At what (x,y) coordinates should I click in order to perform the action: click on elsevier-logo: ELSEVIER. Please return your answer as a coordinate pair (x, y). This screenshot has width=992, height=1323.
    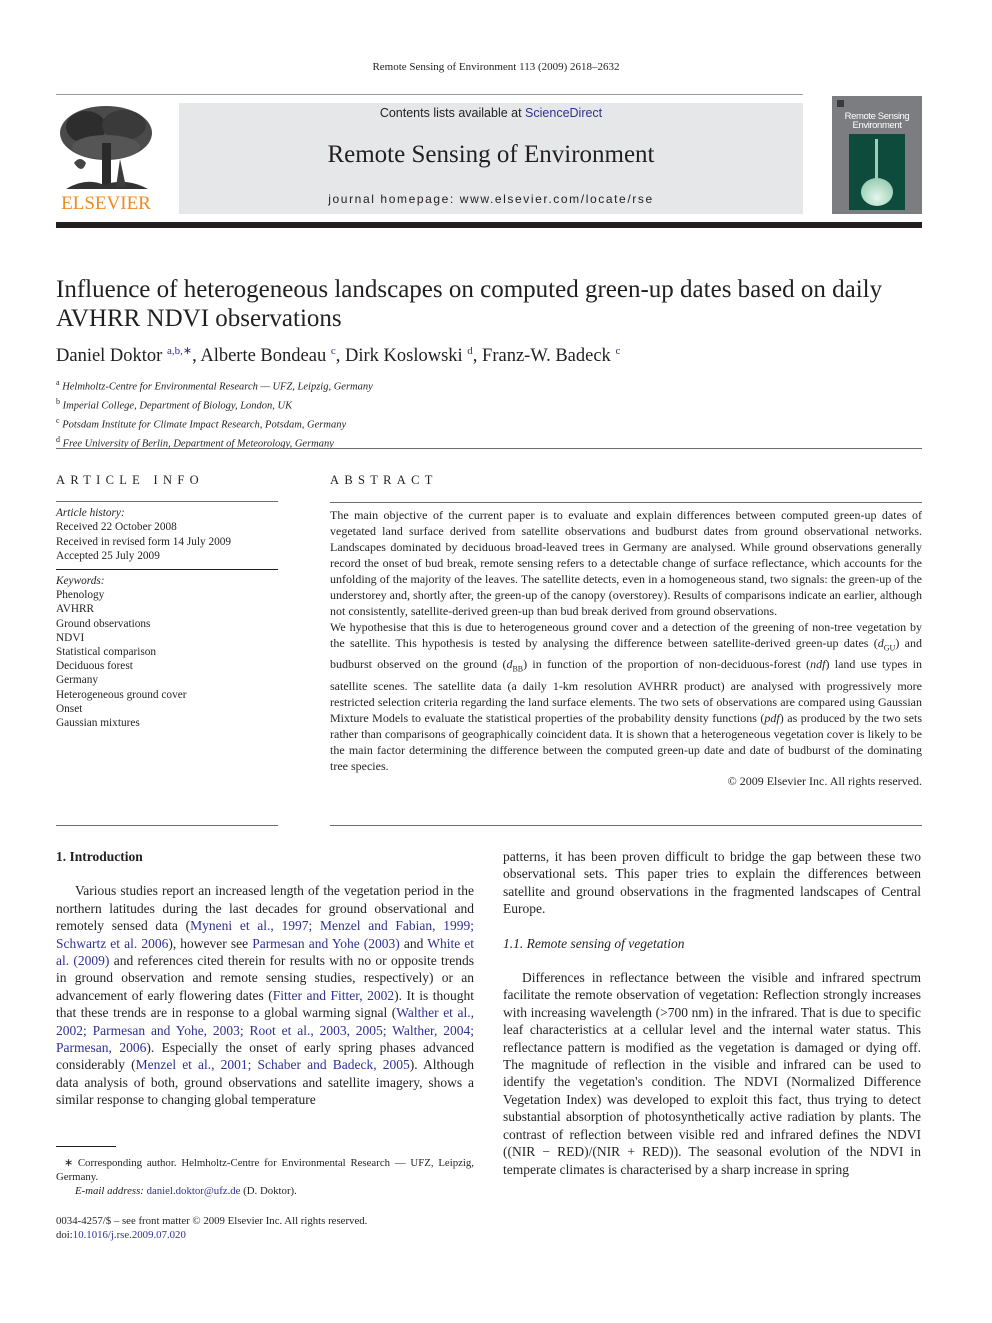
    Looking at the image, I should click on (106, 159).